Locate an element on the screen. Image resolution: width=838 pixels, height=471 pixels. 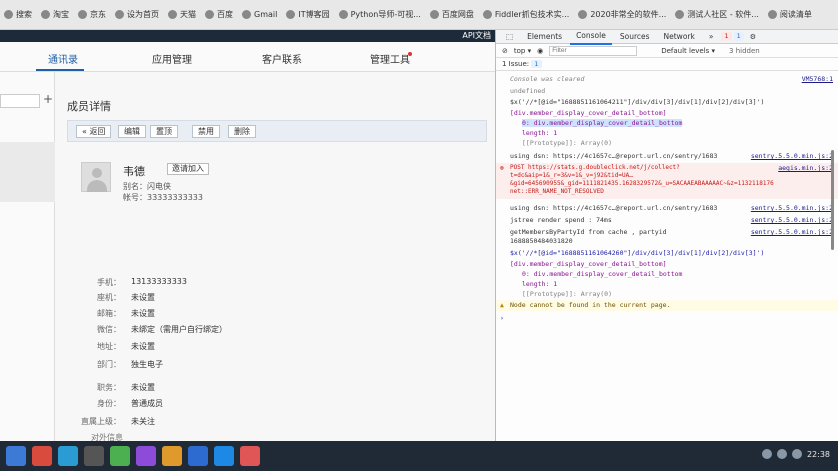
field-label: 身份： is located at coordinates (109, 403).